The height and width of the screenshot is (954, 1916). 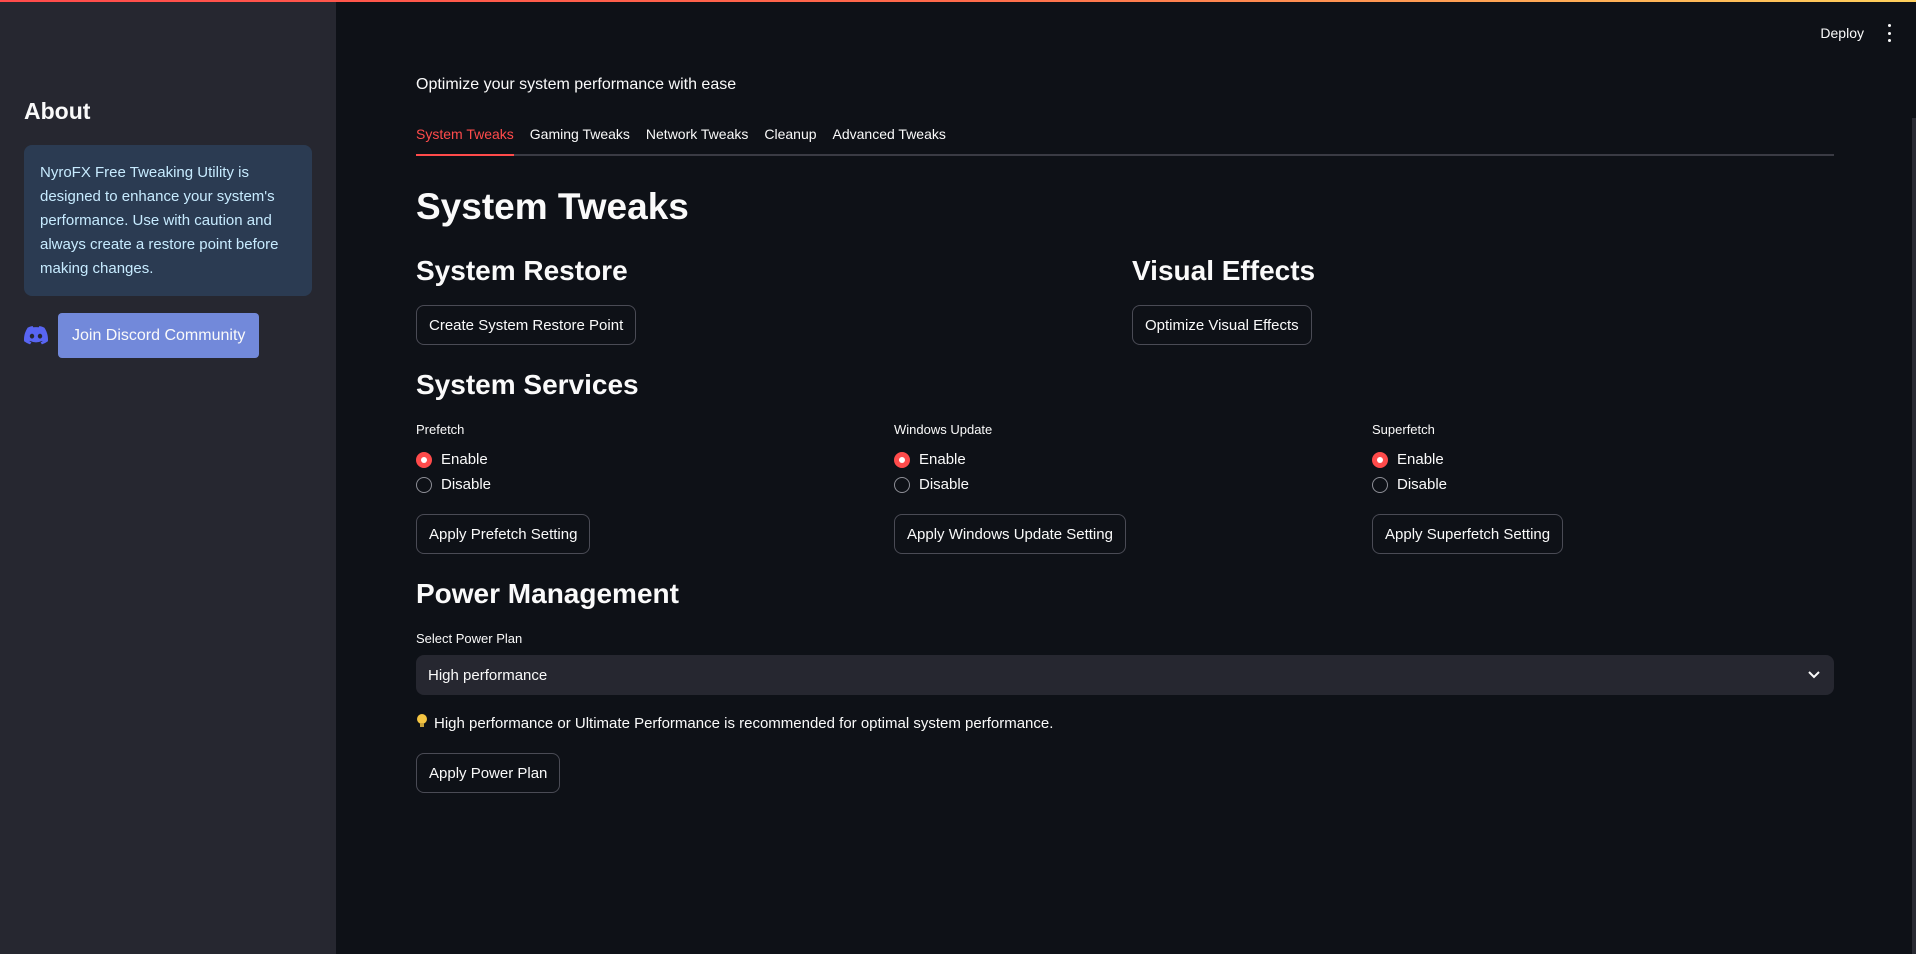 I want to click on chevron-down-icon, so click(x=1815, y=675).